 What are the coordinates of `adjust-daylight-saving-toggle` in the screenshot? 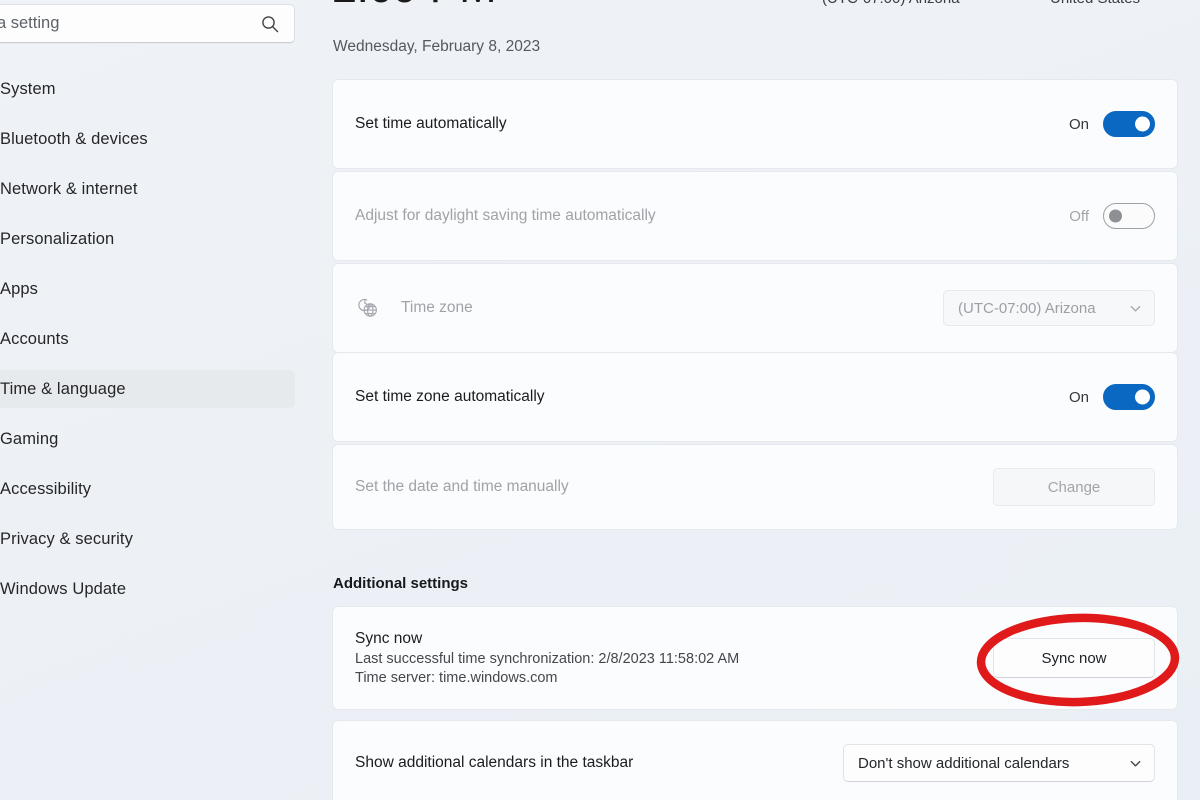 It's located at (1129, 216).